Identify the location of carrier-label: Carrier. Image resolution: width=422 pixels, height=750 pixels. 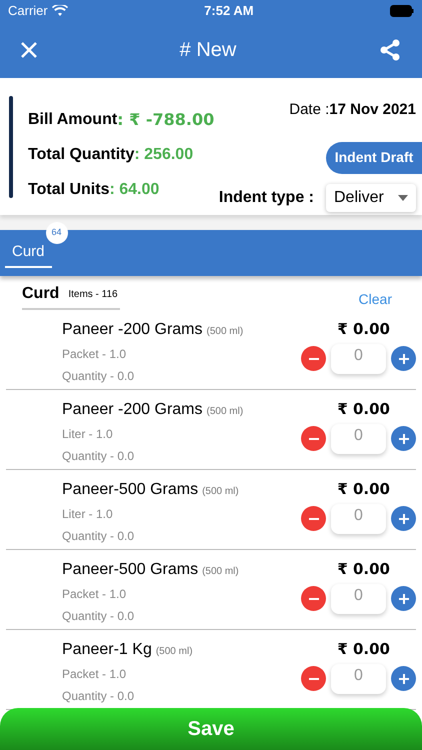
(28, 11).